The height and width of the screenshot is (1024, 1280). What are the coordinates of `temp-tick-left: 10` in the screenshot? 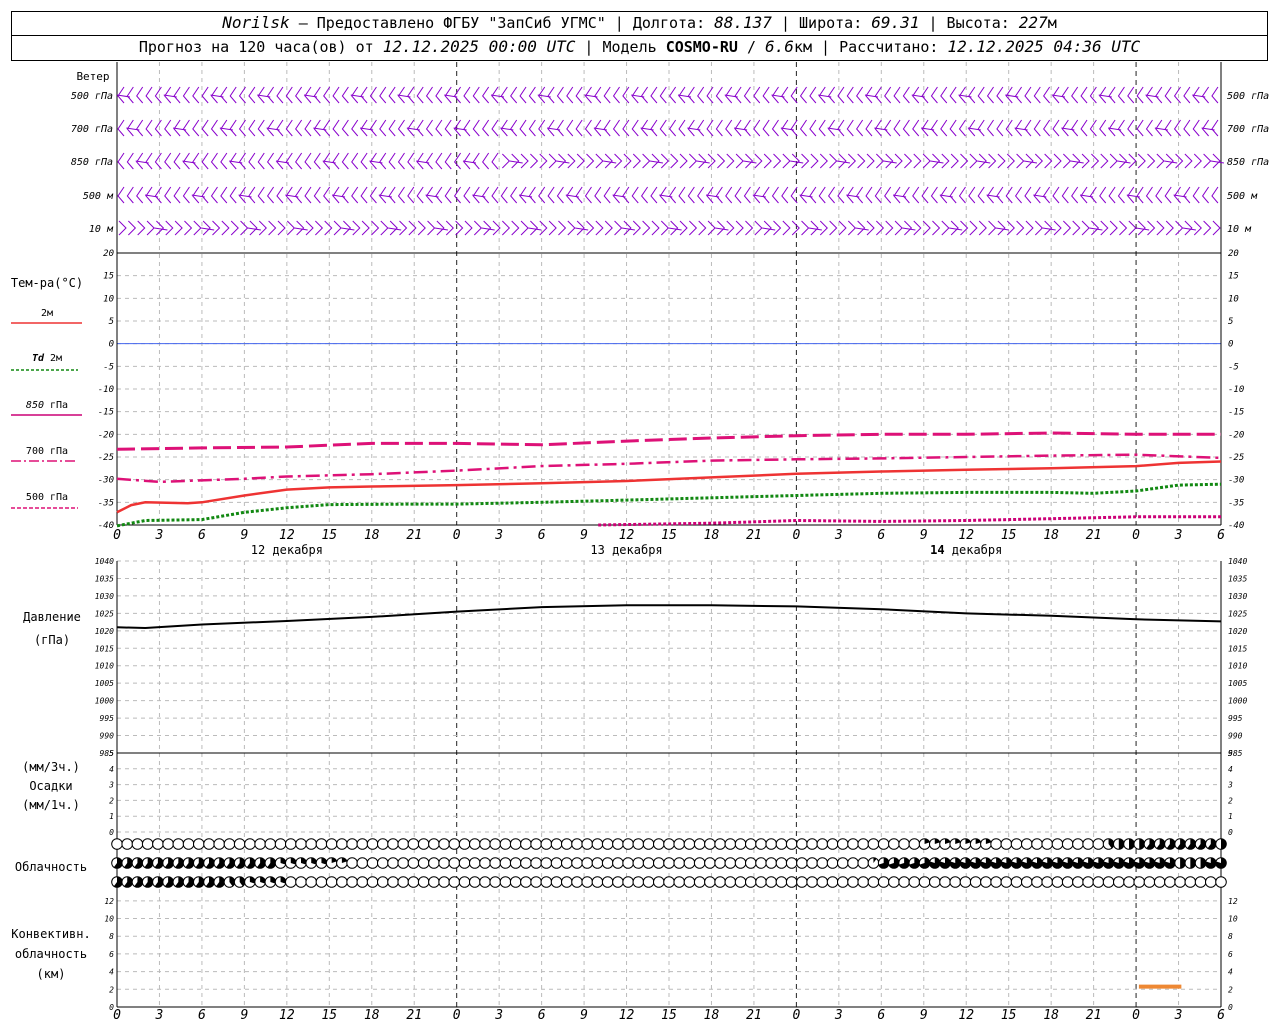 It's located at (108, 299).